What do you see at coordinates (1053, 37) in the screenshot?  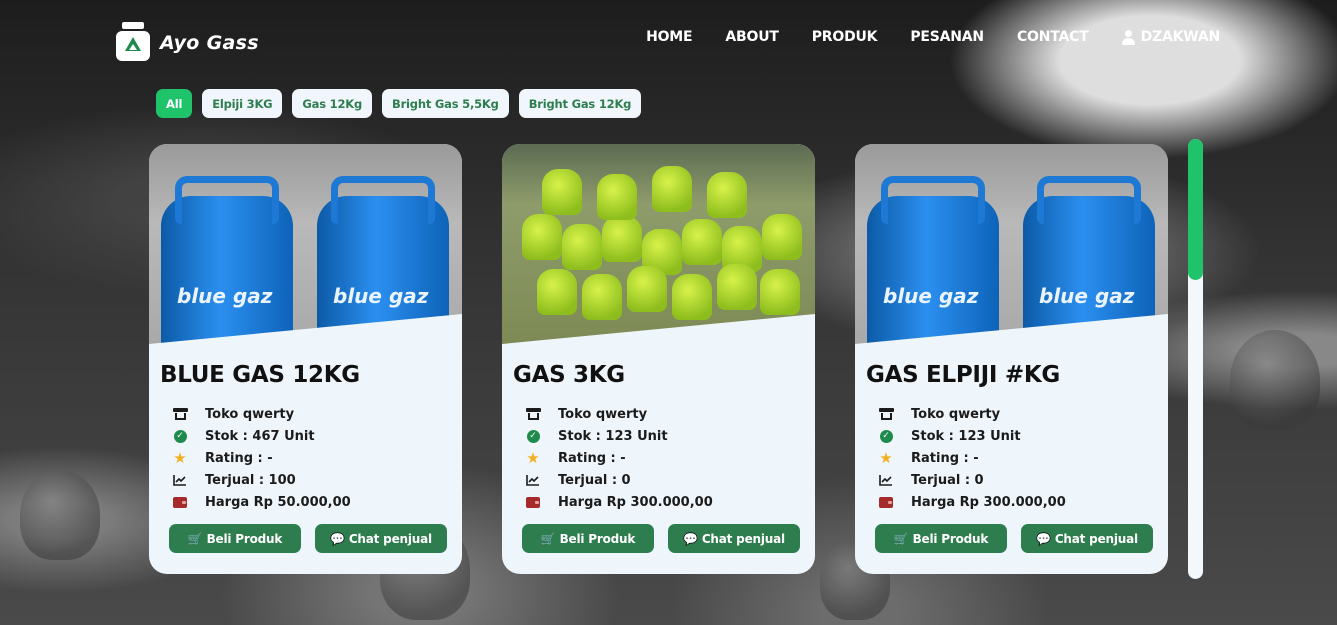 I see `nav-contact: CONTACT` at bounding box center [1053, 37].